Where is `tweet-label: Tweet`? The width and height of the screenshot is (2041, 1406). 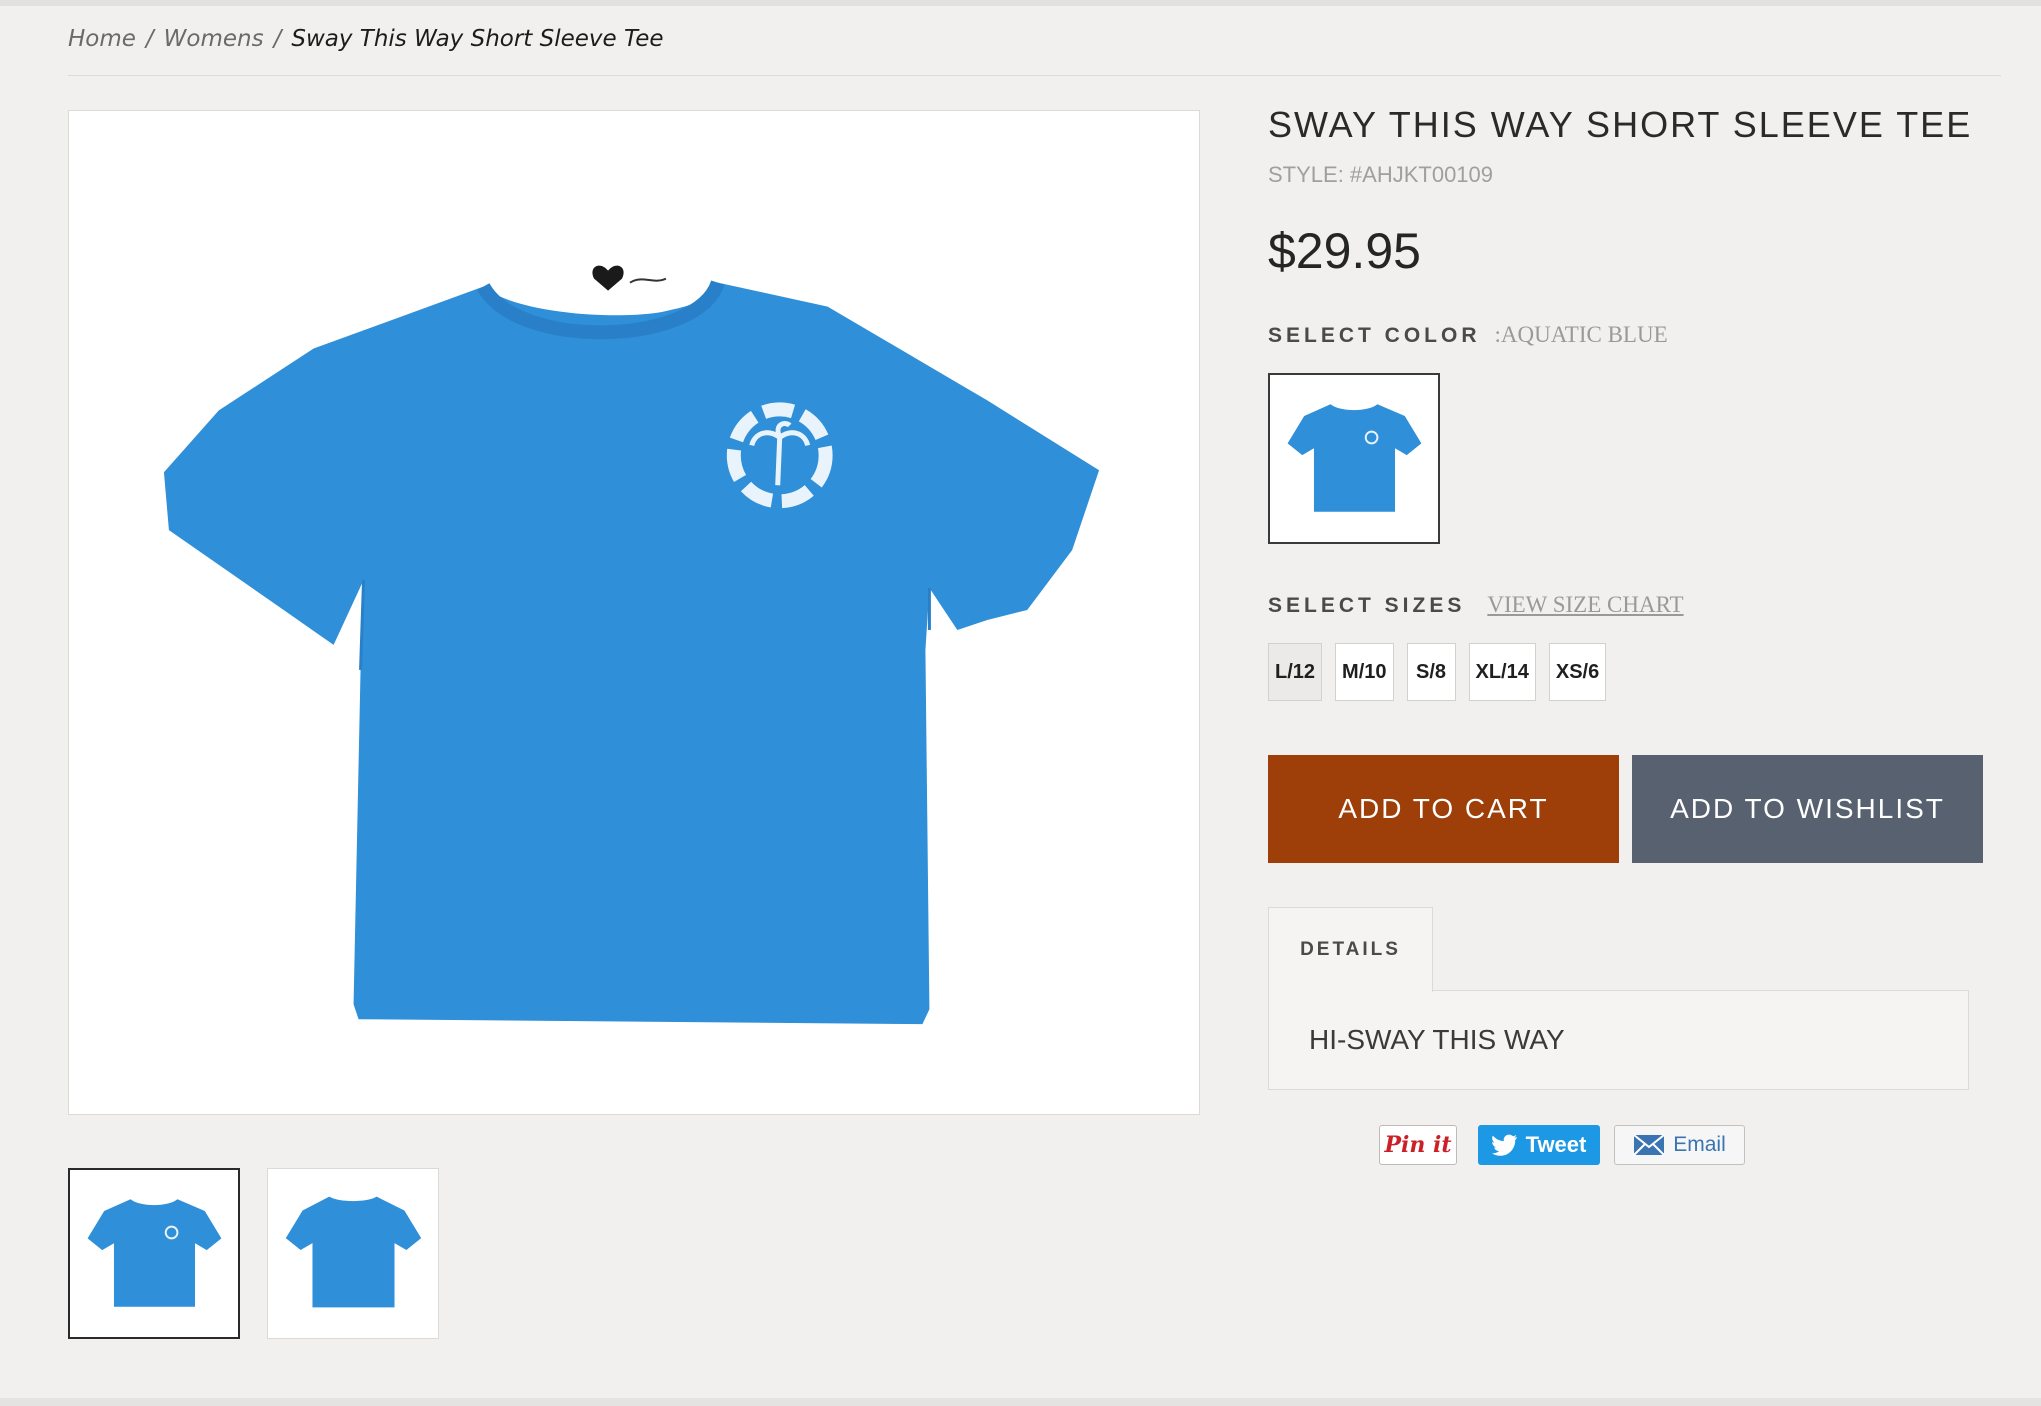
tweet-label: Tweet is located at coordinates (1556, 1144).